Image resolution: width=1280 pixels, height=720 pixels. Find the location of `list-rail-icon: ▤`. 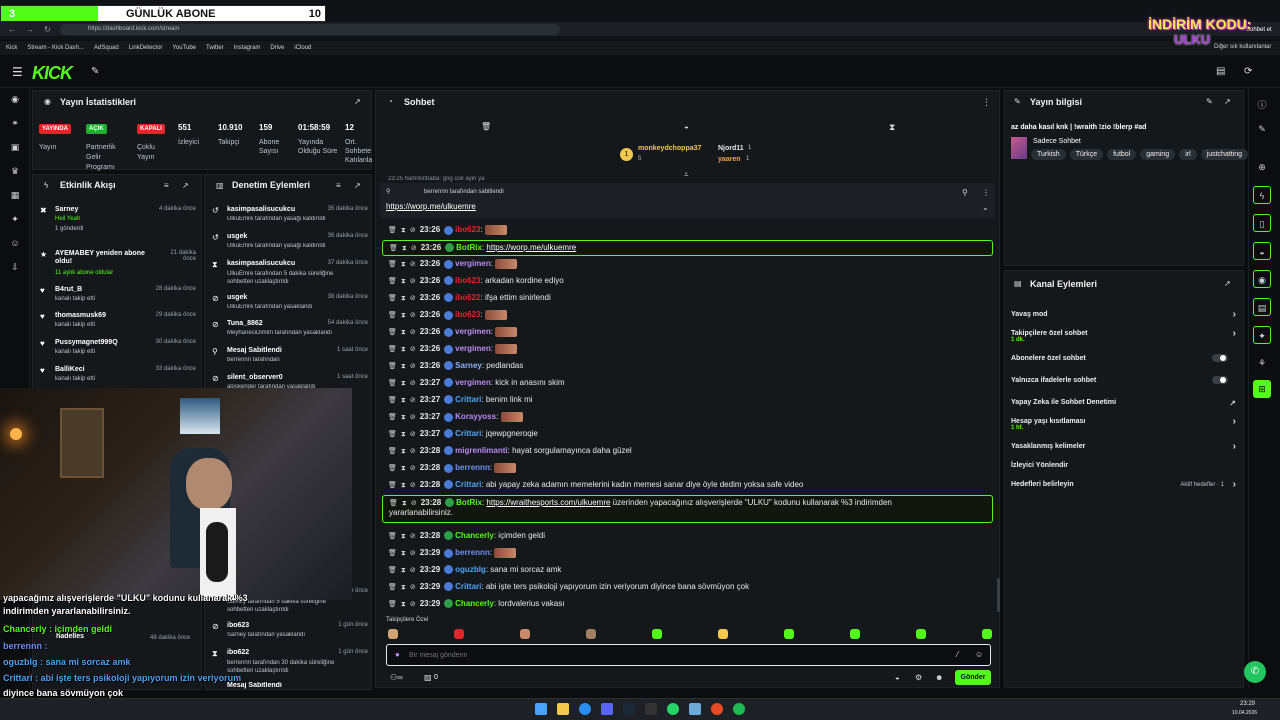

list-rail-icon: ▤ is located at coordinates (1262, 307).